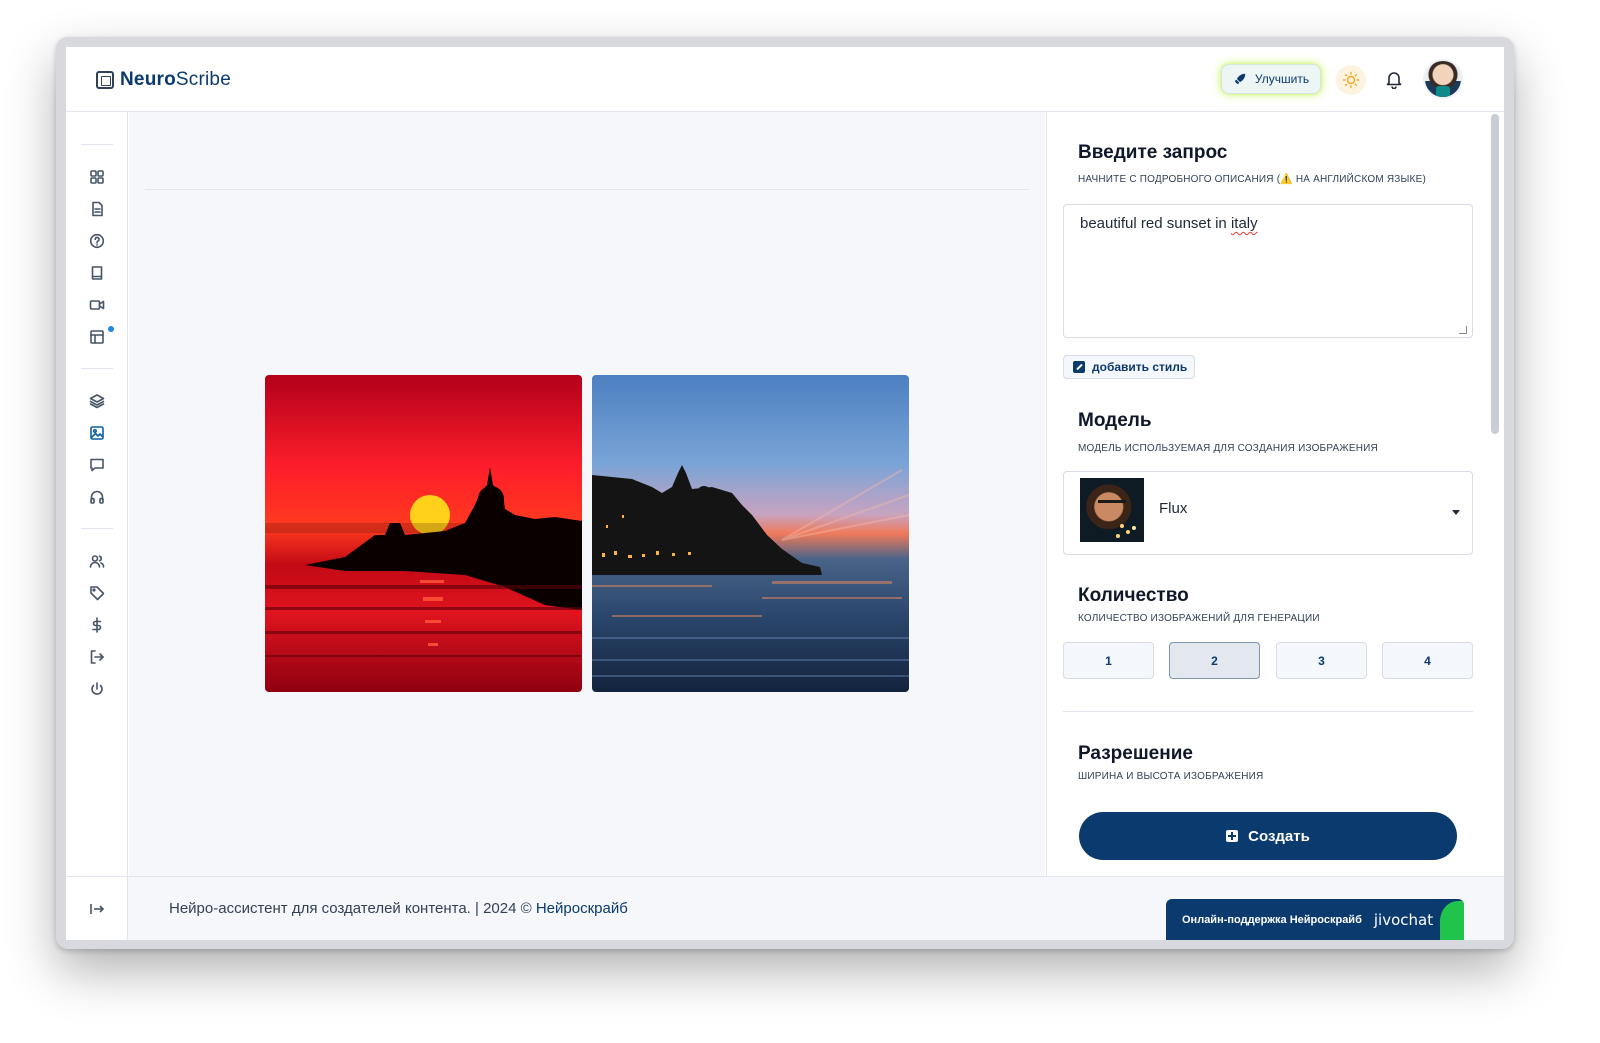  I want to click on upgrade-button: Улучшить, so click(1271, 79).